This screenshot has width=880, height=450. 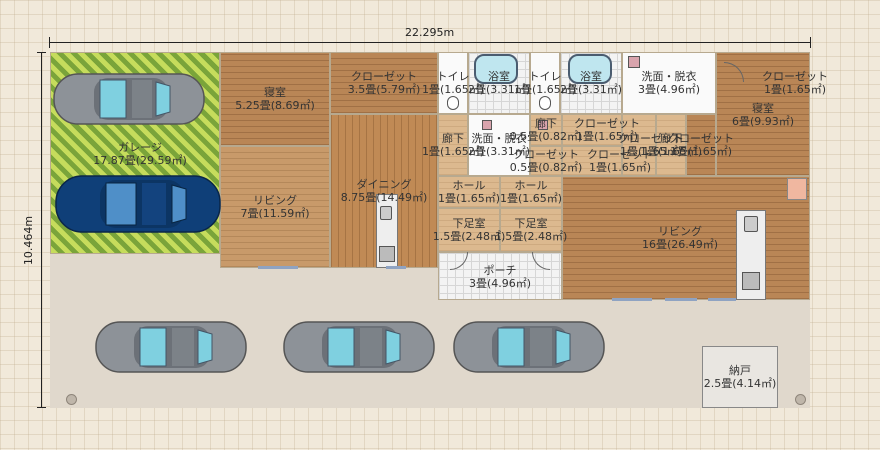 I want to click on bedroom-east-label: 寝室 6畳(9.93㎡), so click(x=763, y=115).